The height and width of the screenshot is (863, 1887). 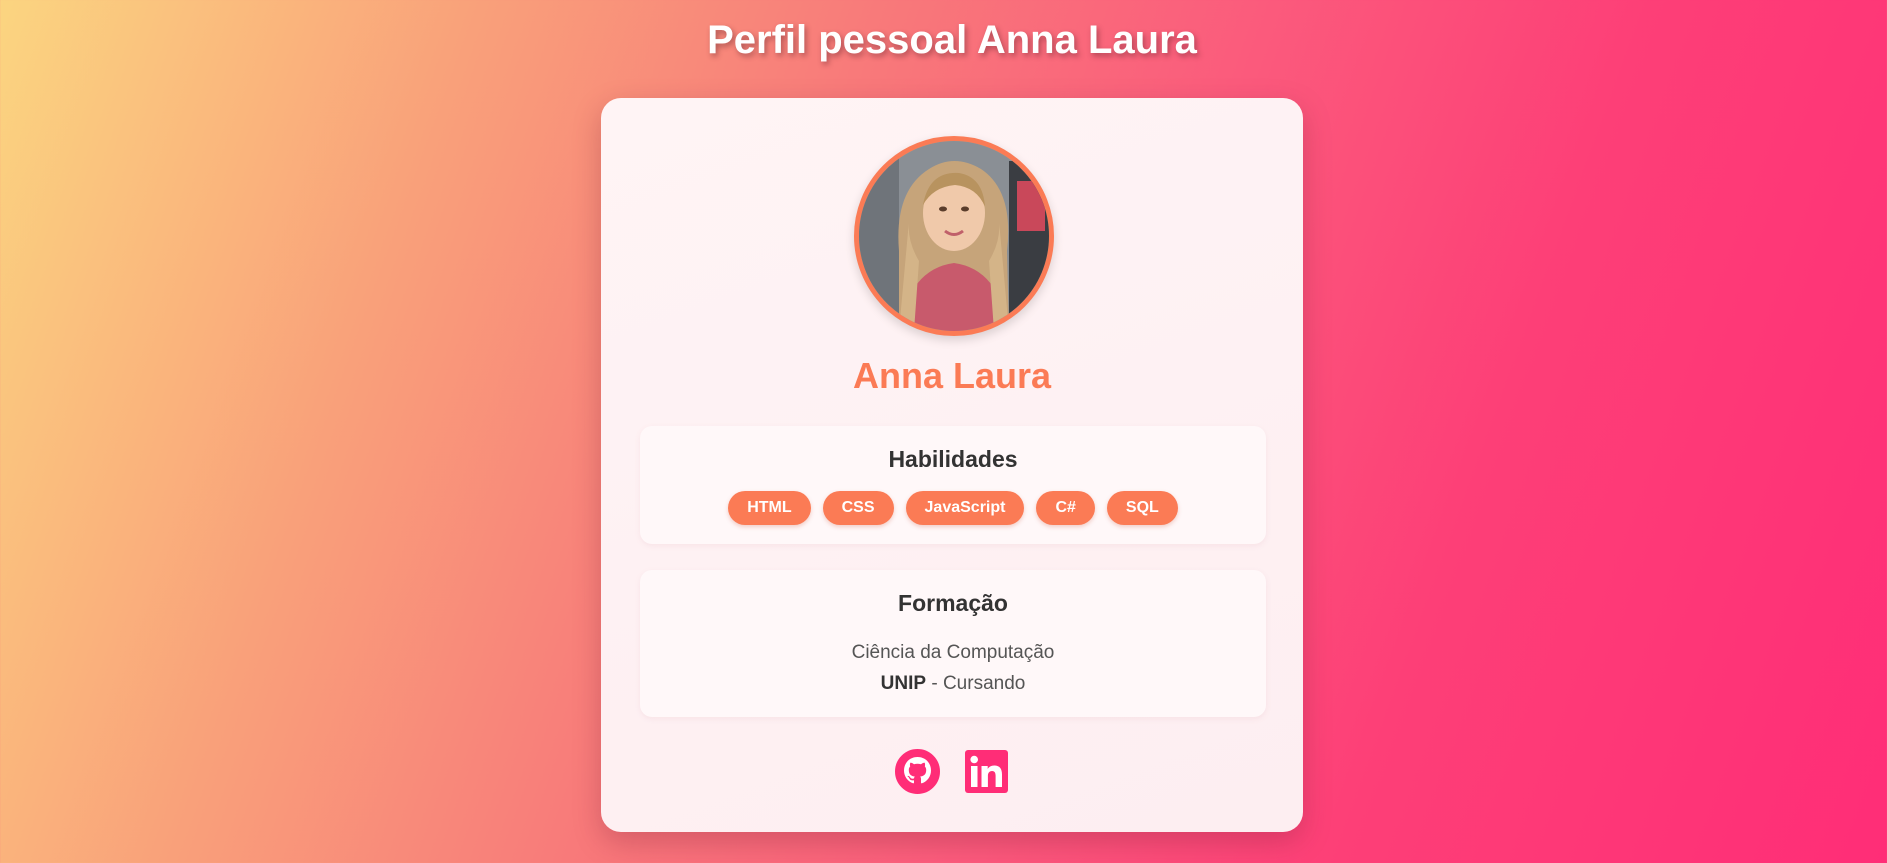 What do you see at coordinates (1142, 508) in the screenshot?
I see `skill-badge: SQL` at bounding box center [1142, 508].